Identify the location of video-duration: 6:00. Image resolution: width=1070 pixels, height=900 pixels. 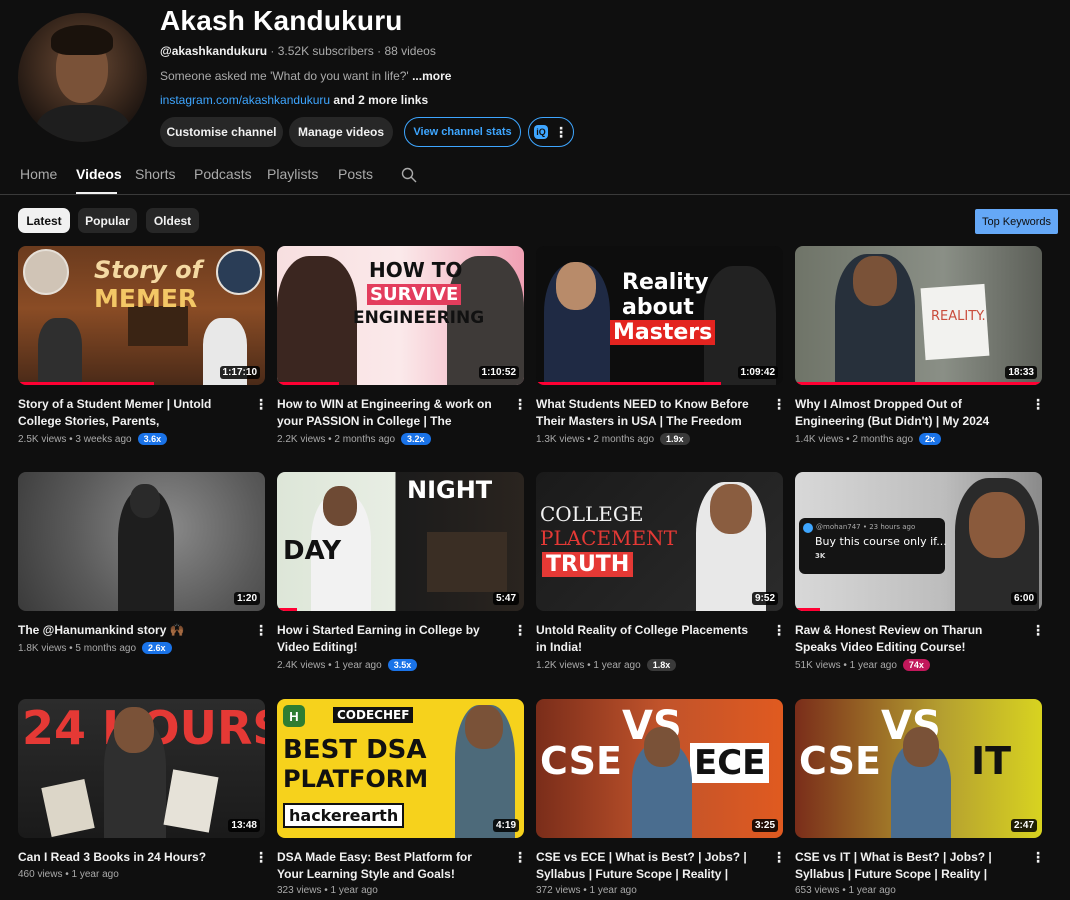
(1023, 598).